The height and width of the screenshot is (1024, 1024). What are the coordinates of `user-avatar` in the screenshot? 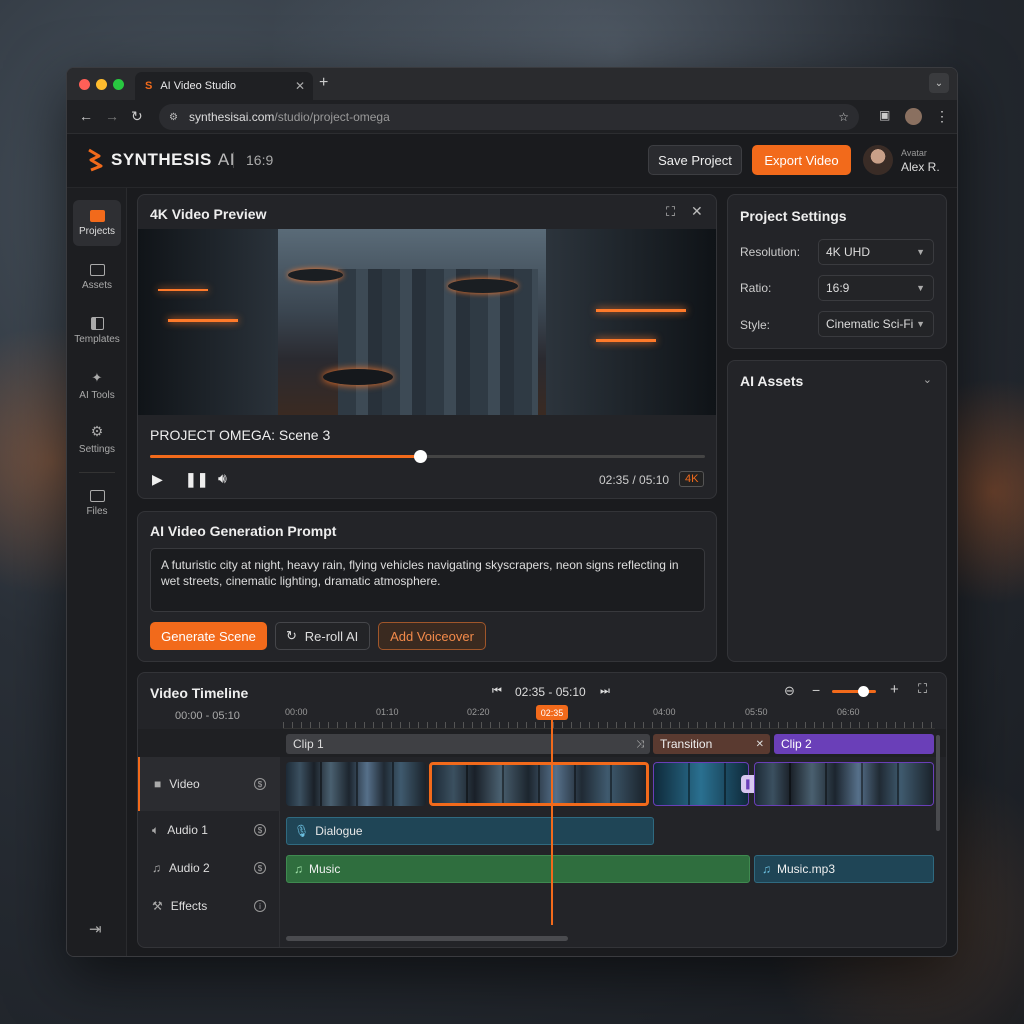 It's located at (878, 160).